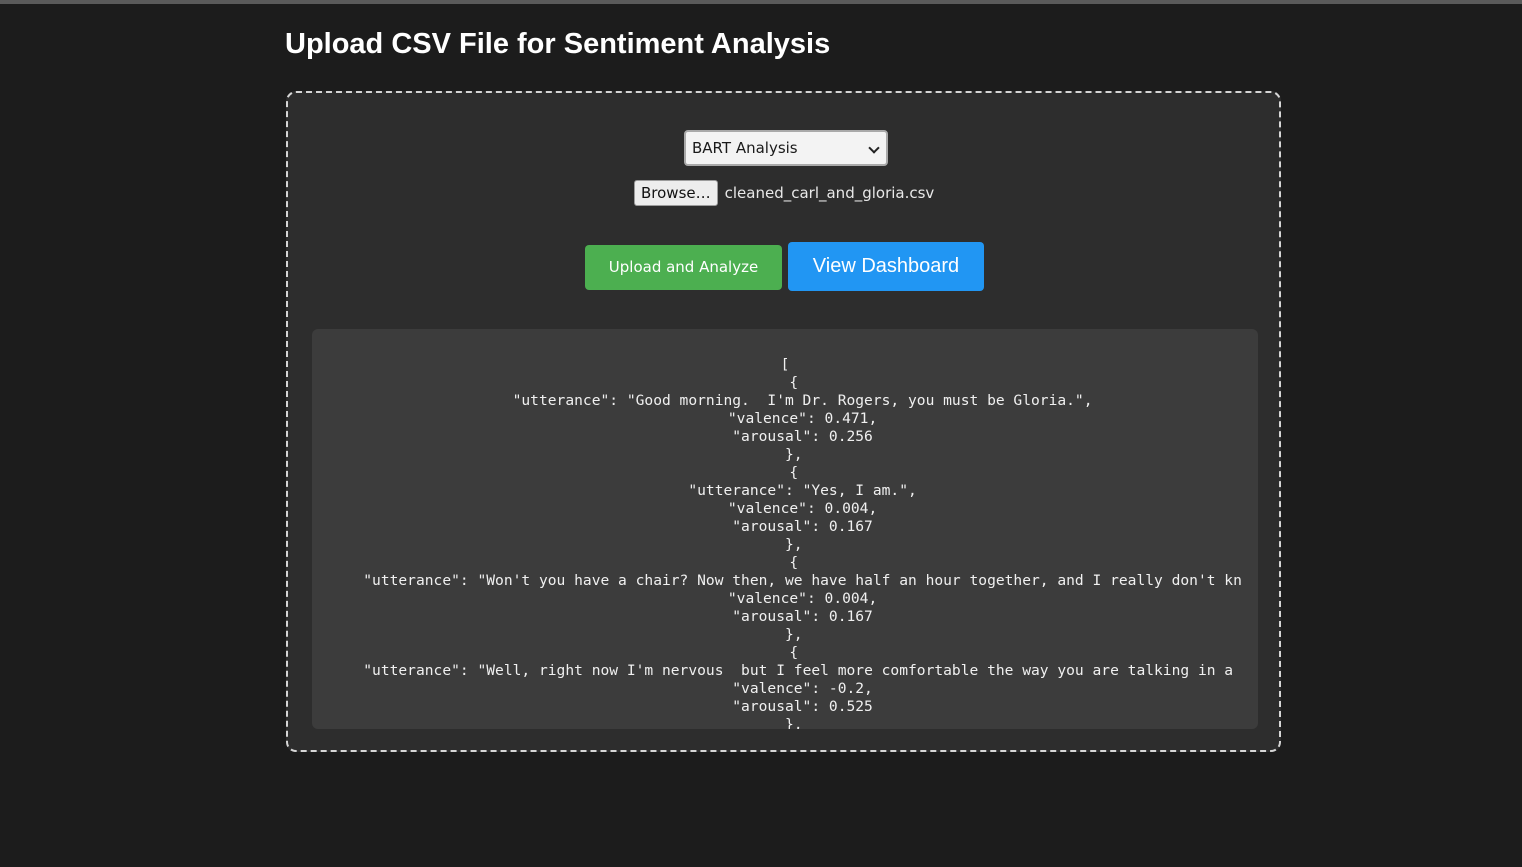  I want to click on browser-top-border, so click(761, 2).